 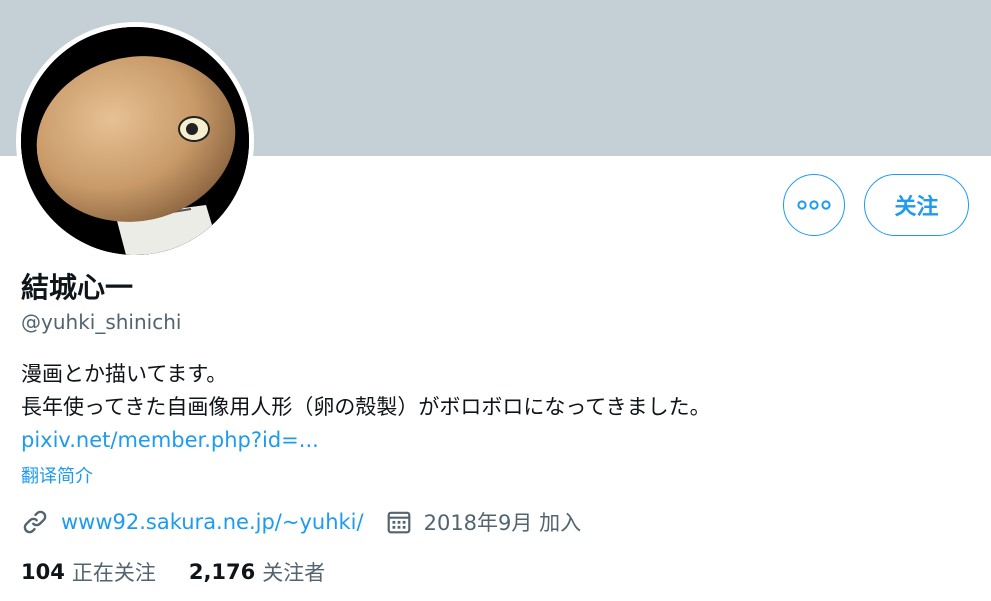 What do you see at coordinates (35, 522) in the screenshot?
I see `link-icon` at bounding box center [35, 522].